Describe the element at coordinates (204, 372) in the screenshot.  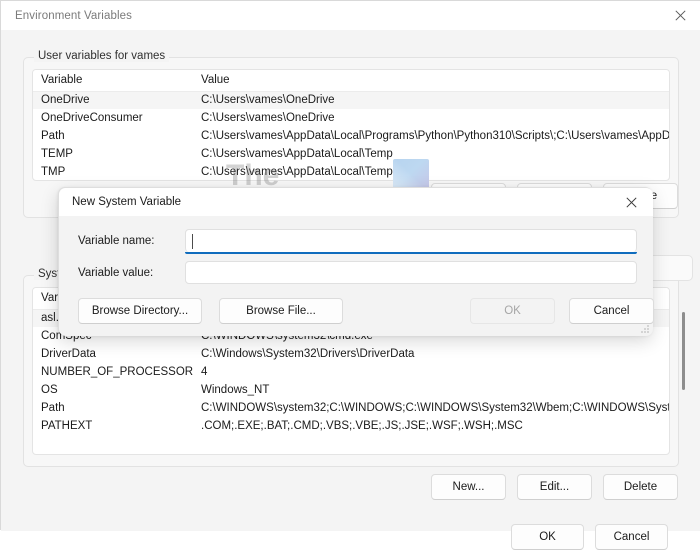
I see `cell-value: 4` at that location.